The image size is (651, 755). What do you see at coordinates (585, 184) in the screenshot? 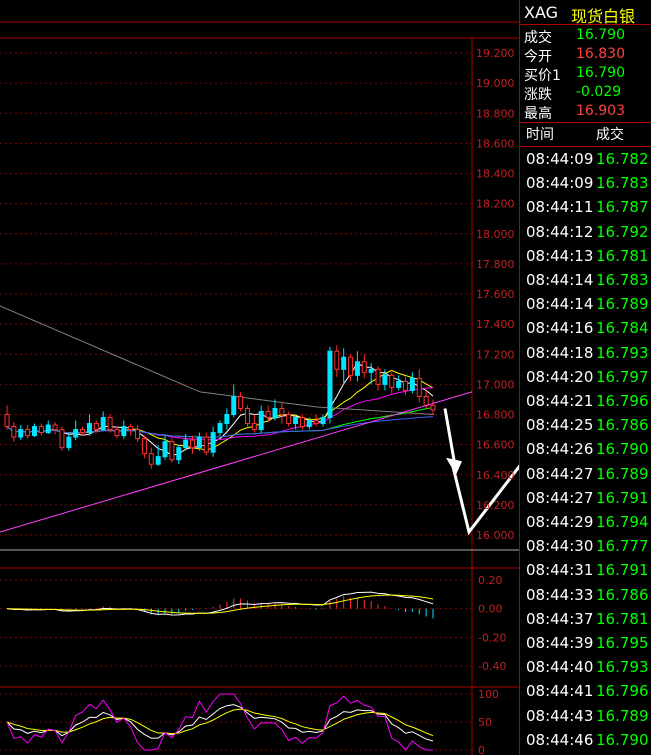
I see `tick-row: 08:44:09 16.783` at bounding box center [585, 184].